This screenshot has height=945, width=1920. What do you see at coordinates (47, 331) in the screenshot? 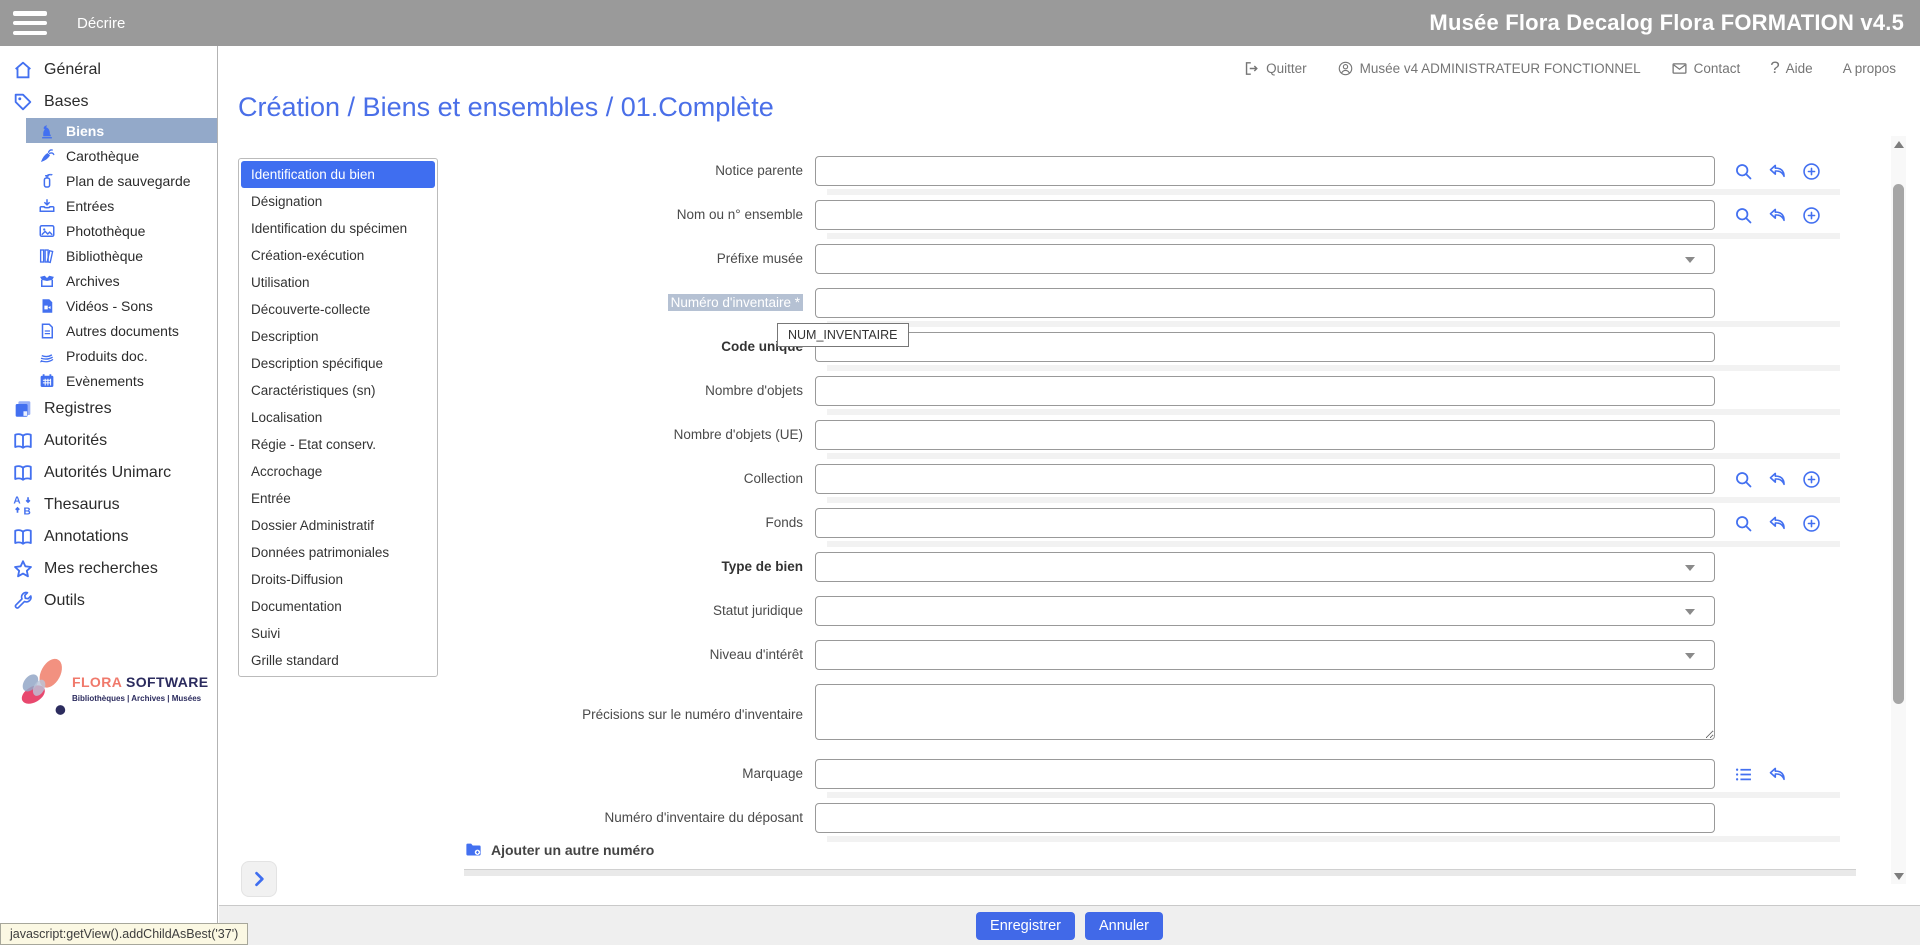
I see `document-icon` at bounding box center [47, 331].